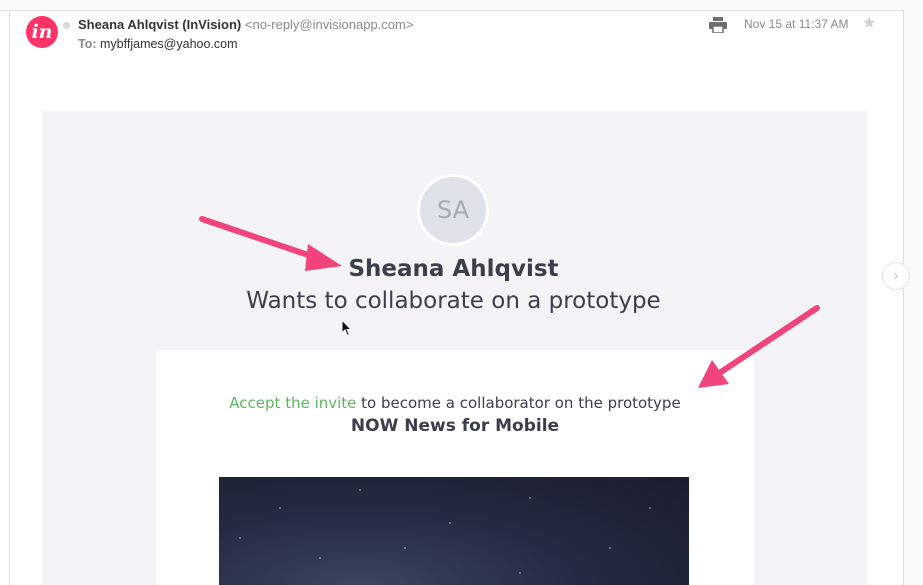 The image size is (923, 585). I want to click on window-top-bar, so click(461, 5).